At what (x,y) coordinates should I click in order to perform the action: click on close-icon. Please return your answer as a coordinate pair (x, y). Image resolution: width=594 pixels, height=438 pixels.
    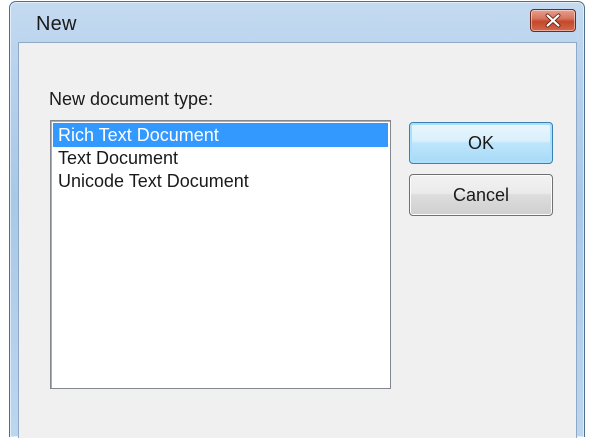
    Looking at the image, I should click on (553, 20).